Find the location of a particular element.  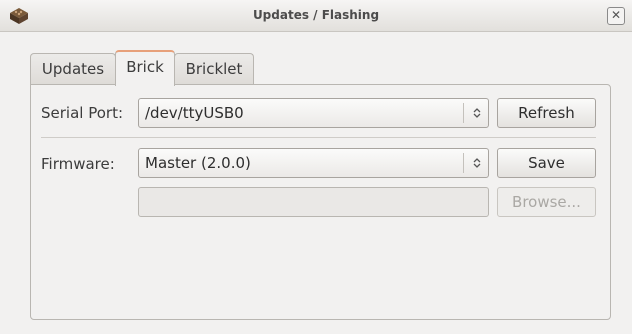

serial-port-label: Serial Port: is located at coordinates (82, 113).